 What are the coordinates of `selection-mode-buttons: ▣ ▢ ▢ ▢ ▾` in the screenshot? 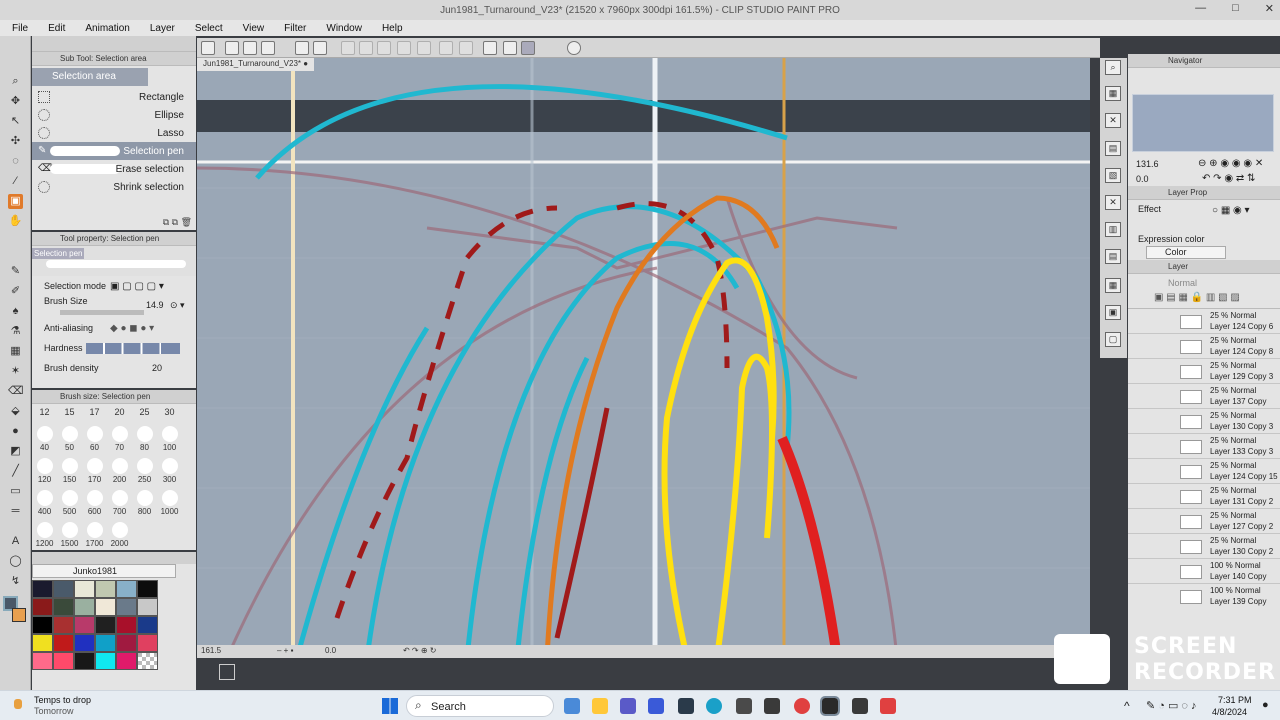 It's located at (137, 286).